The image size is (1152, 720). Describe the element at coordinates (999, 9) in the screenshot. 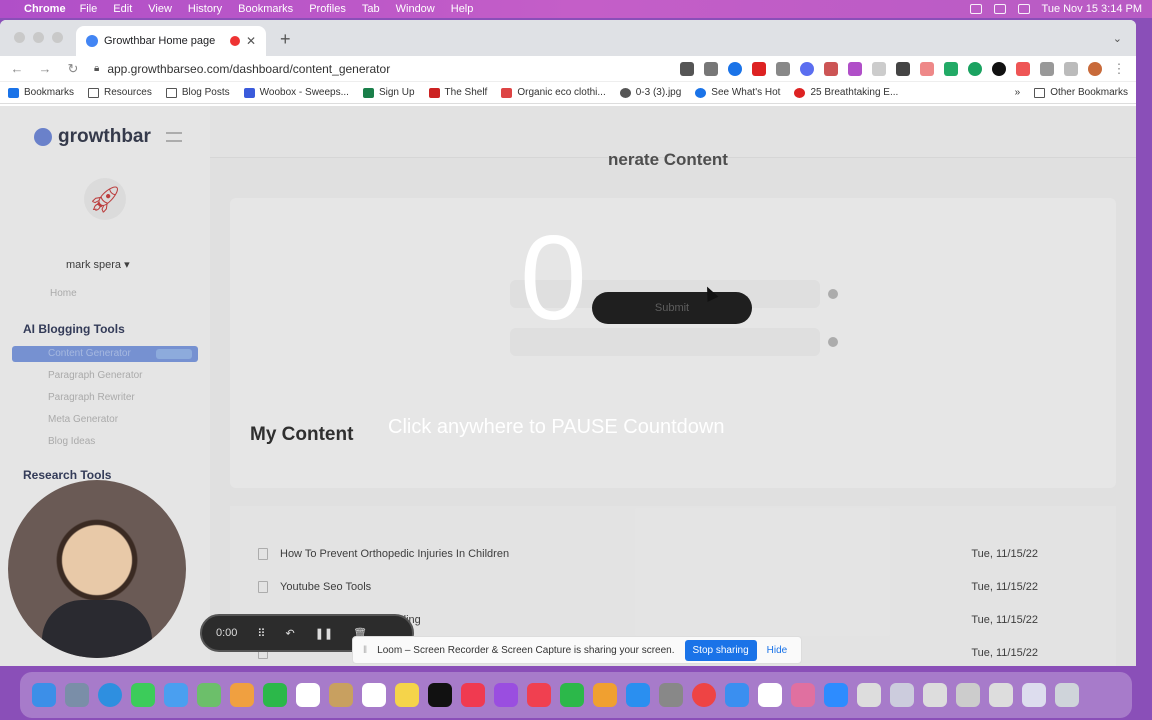

I see `wifi-icon` at that location.